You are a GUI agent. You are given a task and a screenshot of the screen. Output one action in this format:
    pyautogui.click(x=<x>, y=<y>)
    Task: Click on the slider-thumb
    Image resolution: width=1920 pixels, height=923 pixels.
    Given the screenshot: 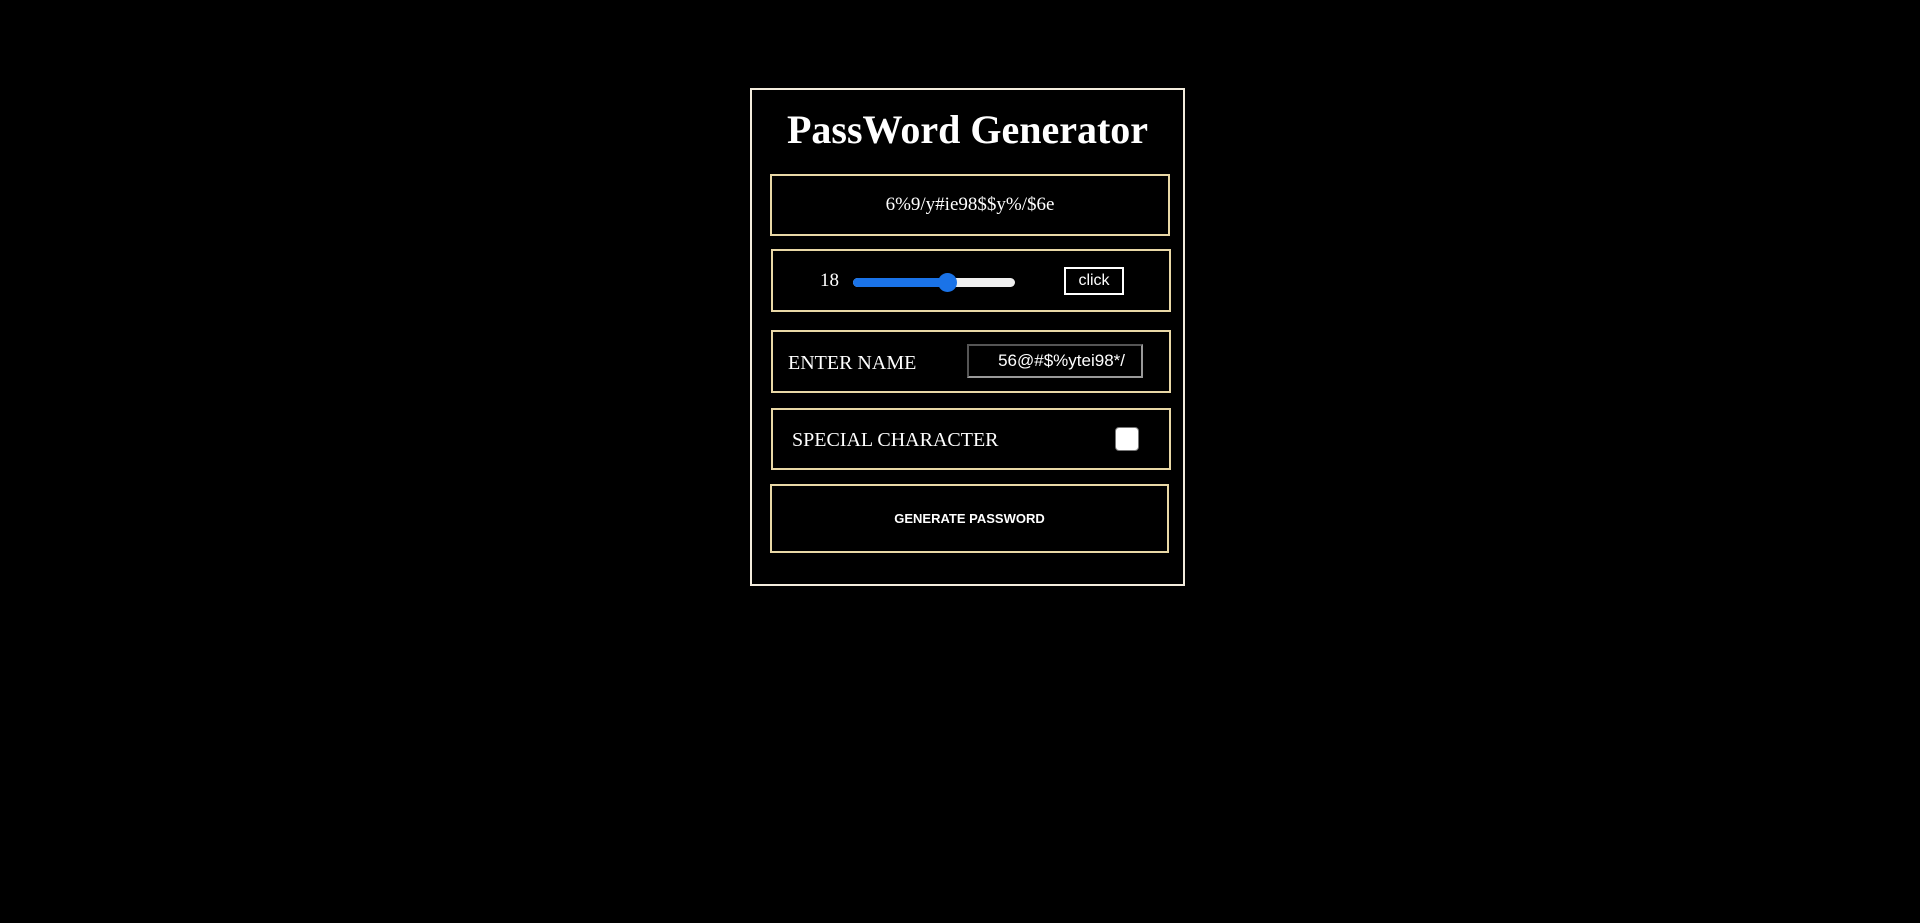 What is the action you would take?
    pyautogui.click(x=947, y=282)
    